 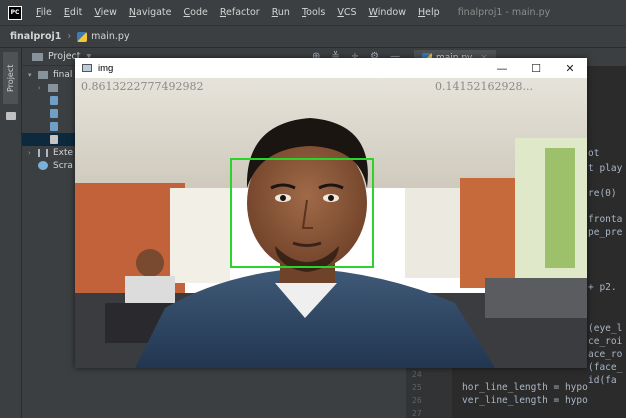 I want to click on breadcrumb-project: finalproj1, so click(x=35, y=36).